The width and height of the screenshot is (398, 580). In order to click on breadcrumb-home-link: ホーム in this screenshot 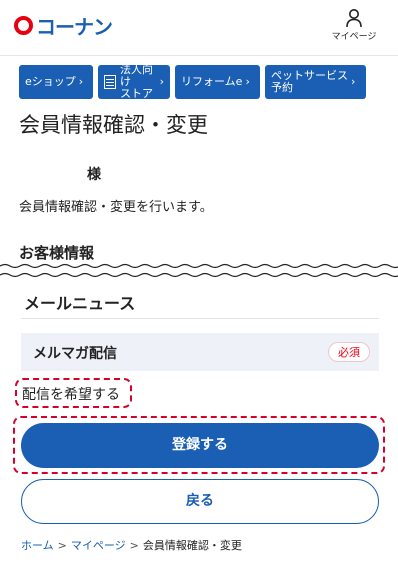, I will do `click(37, 545)`.